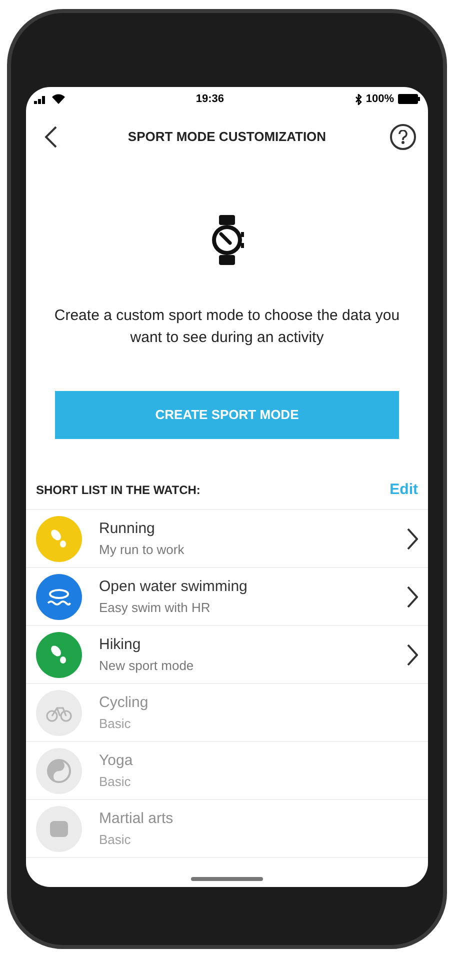  Describe the element at coordinates (120, 644) in the screenshot. I see `sport-name: Hiking` at that location.